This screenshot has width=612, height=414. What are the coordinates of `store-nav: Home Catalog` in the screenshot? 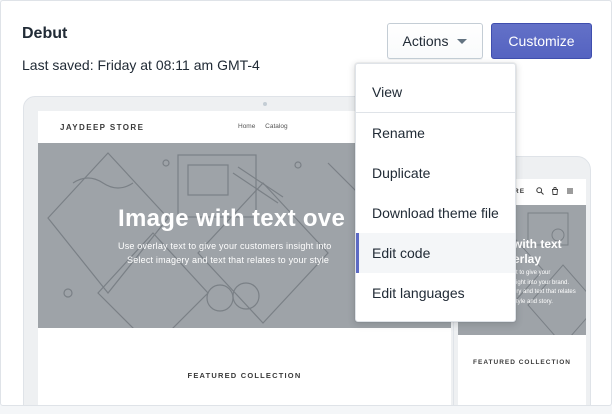 It's located at (267, 126).